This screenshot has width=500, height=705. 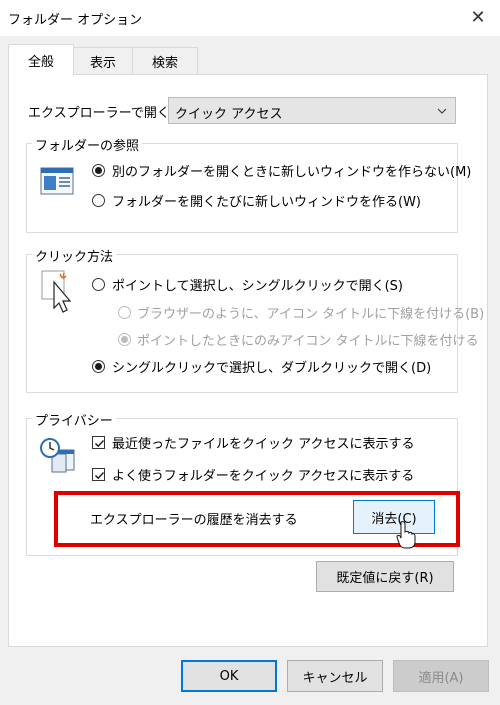 What do you see at coordinates (164, 63) in the screenshot?
I see `tab-search-label: 検索` at bounding box center [164, 63].